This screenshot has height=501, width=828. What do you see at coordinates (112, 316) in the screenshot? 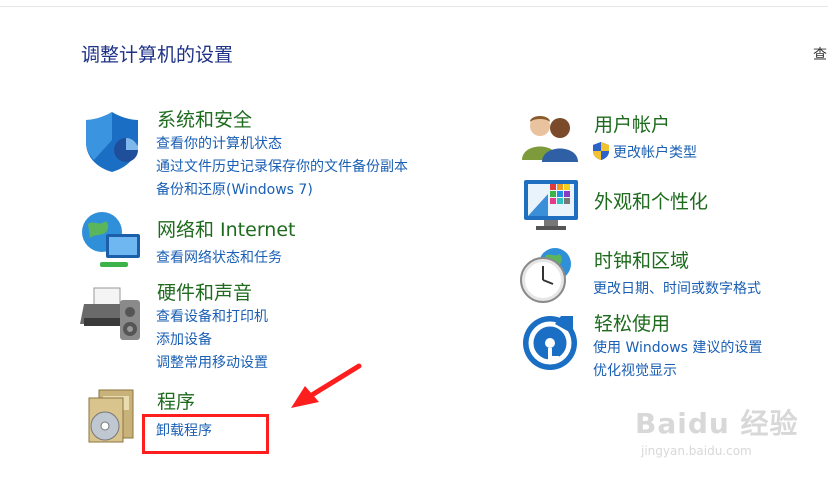
I see `printer-speaker-icon` at bounding box center [112, 316].